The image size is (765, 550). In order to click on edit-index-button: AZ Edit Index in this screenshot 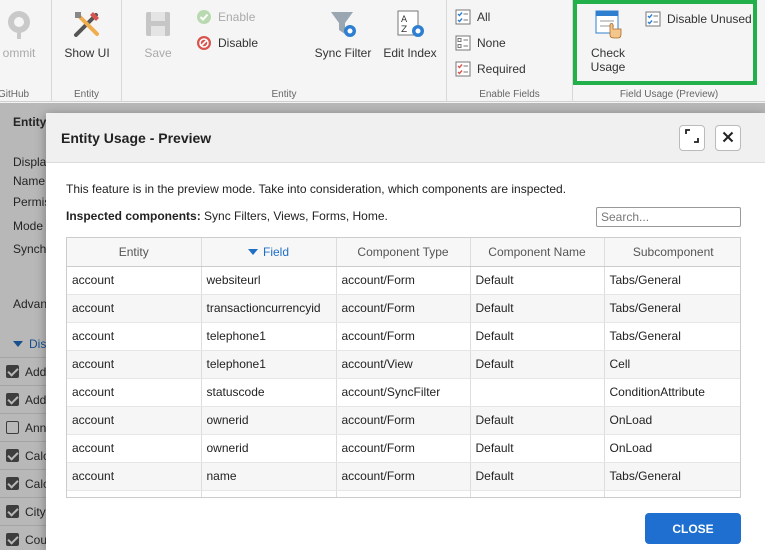, I will do `click(410, 34)`.